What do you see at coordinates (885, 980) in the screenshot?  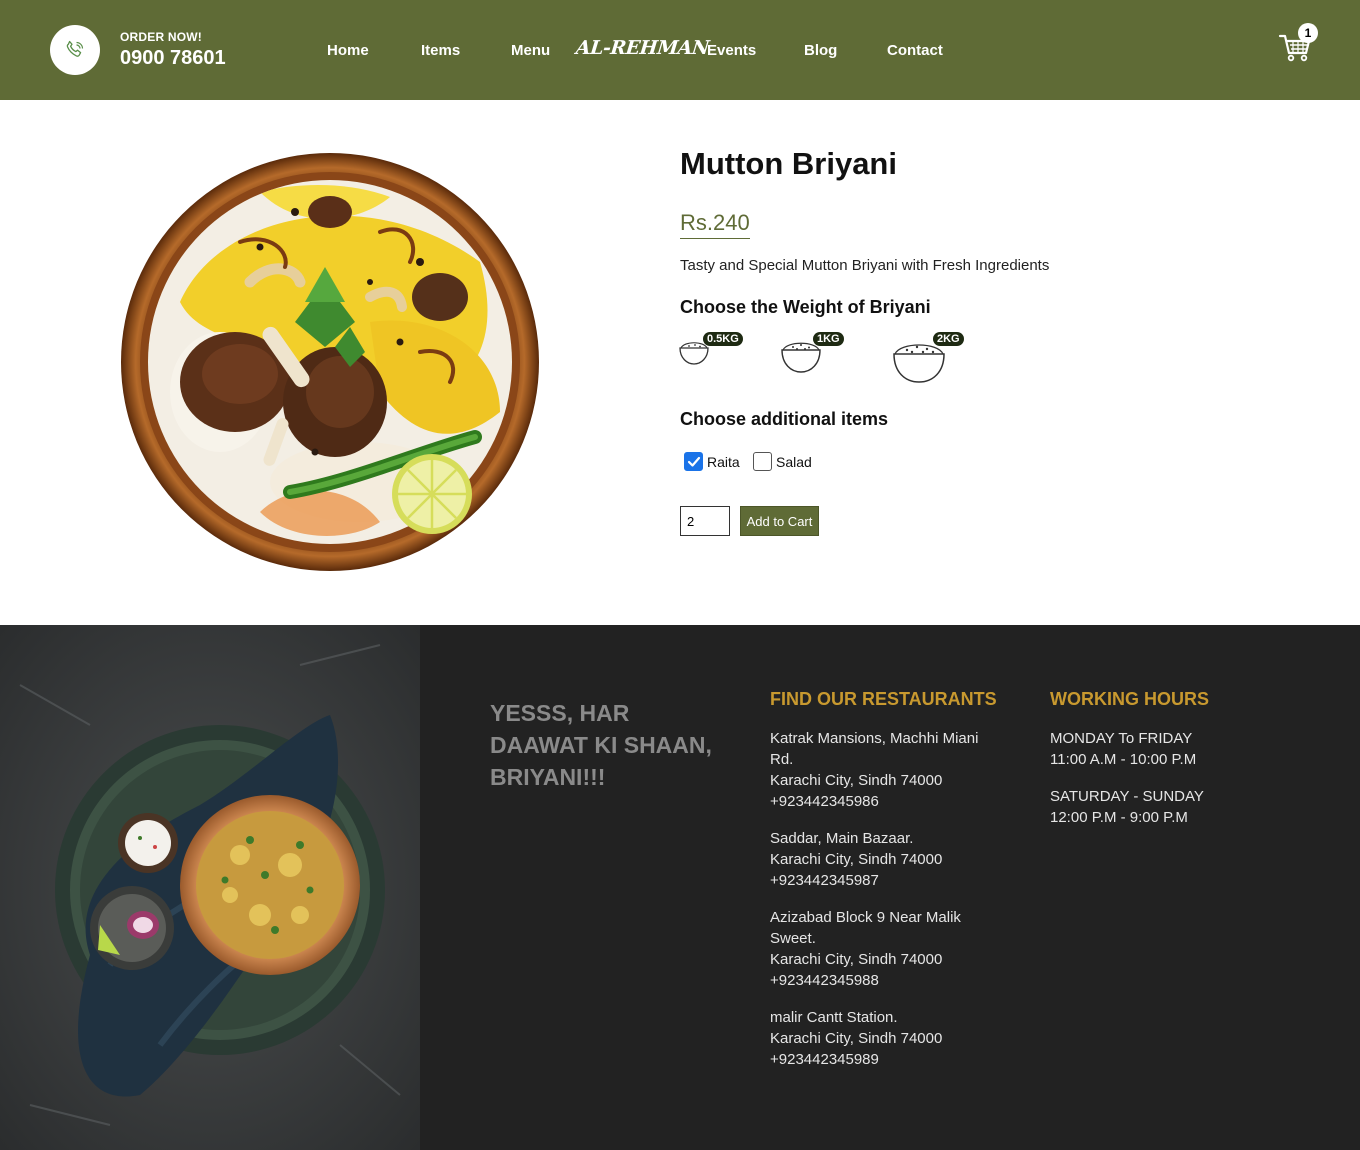 I see `restaurant-phone: +923442345988` at bounding box center [885, 980].